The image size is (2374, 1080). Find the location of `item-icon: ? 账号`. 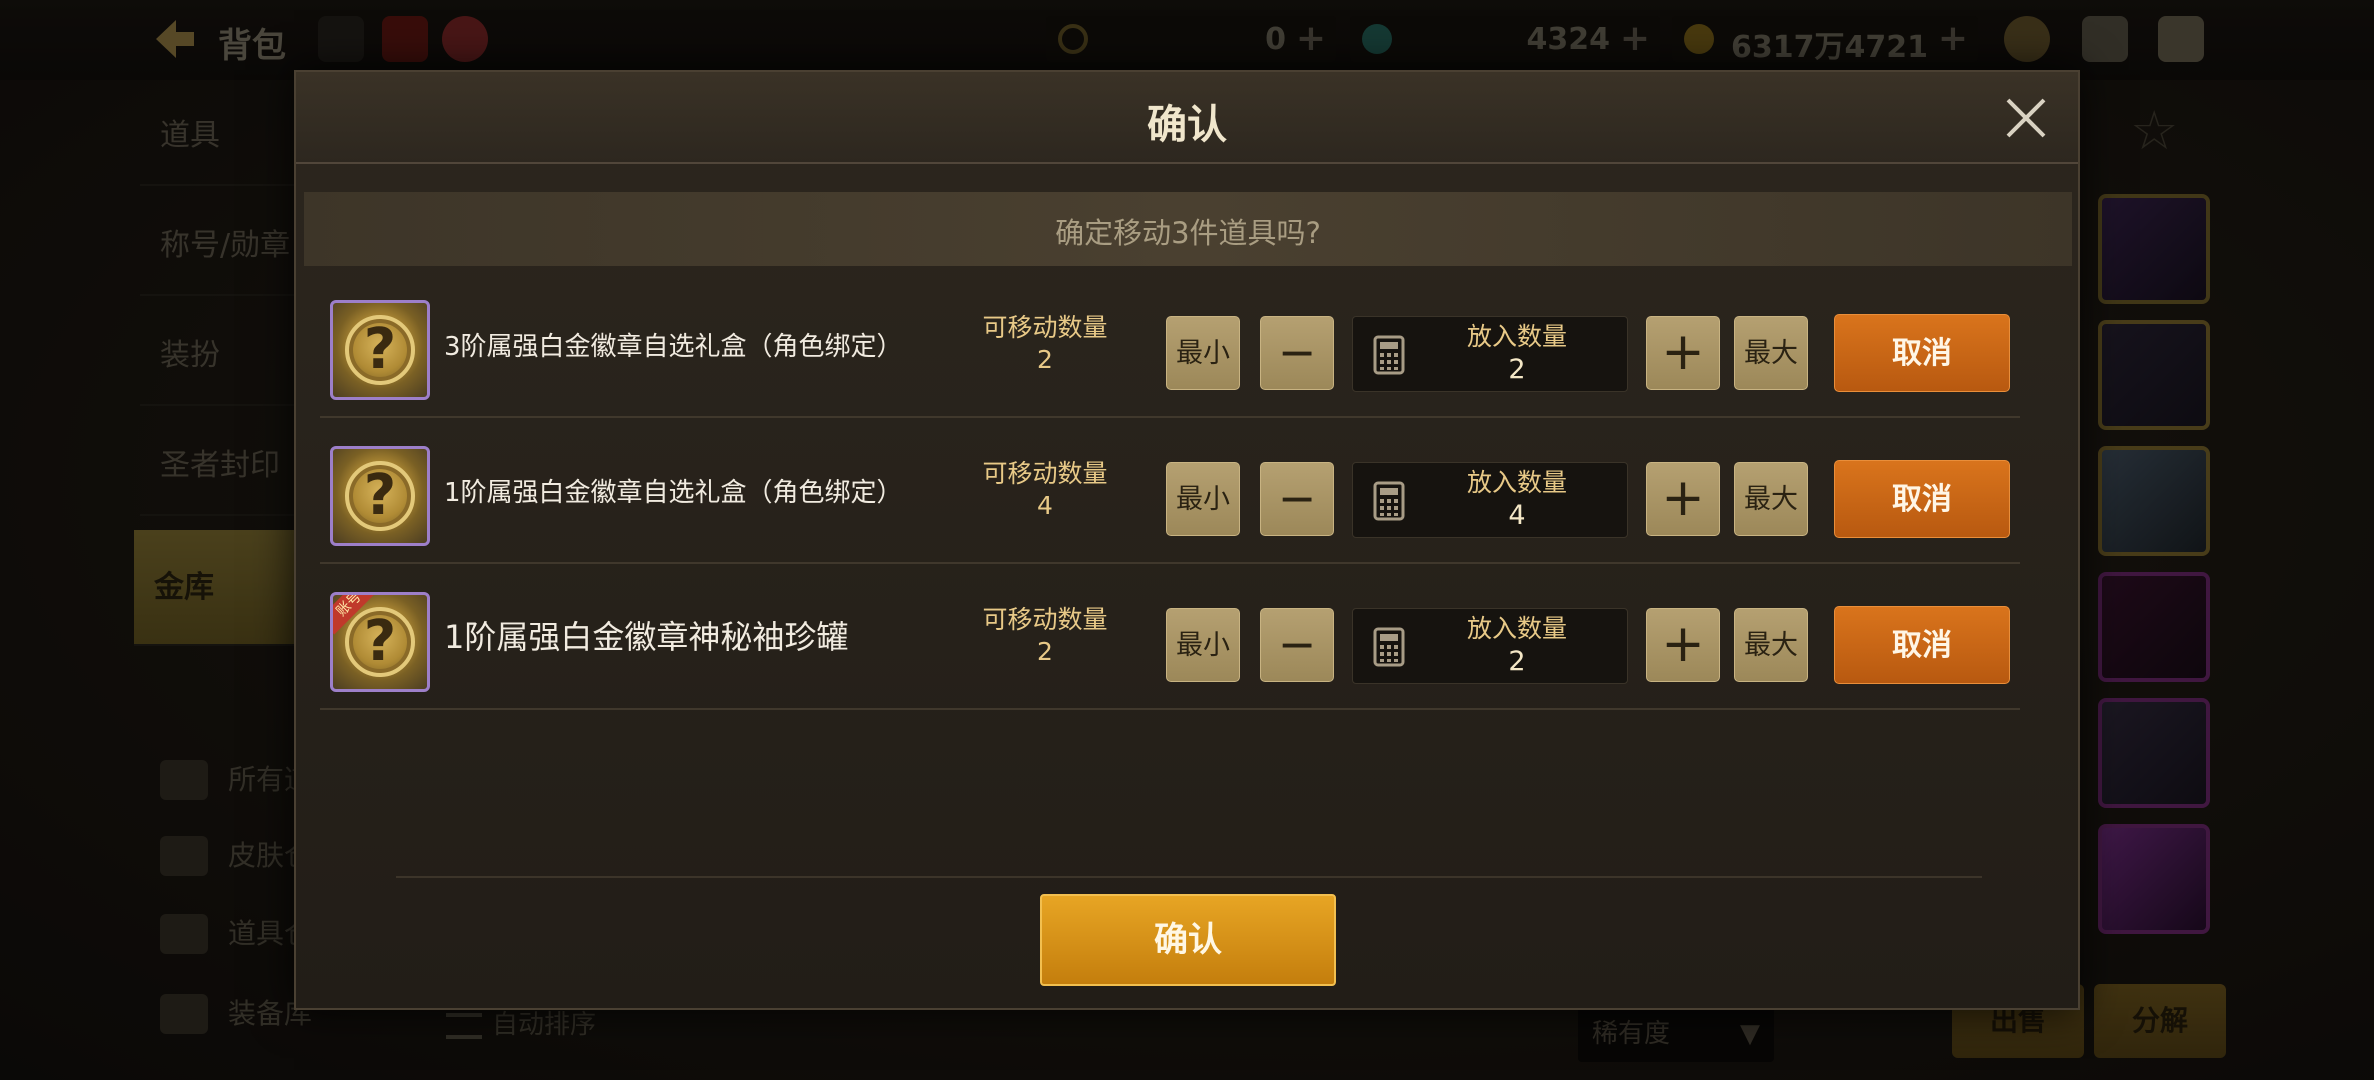

item-icon: ? 账号 is located at coordinates (380, 642).